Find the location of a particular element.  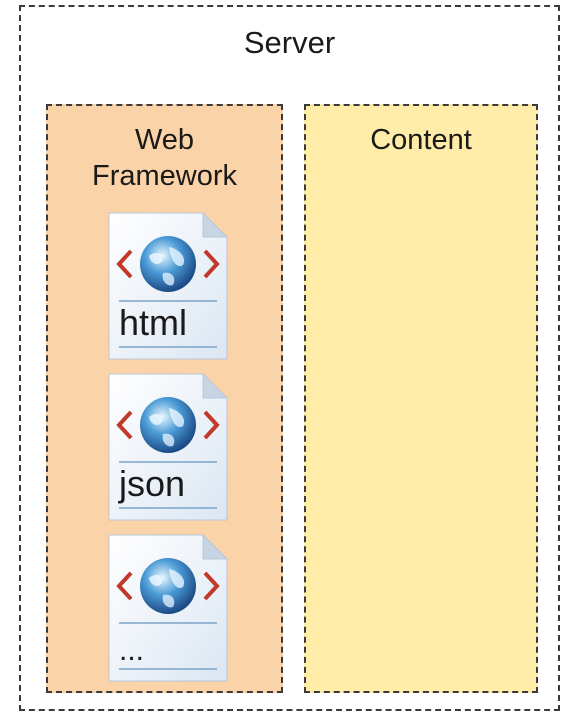

json-file-label: json is located at coordinates (152, 483).